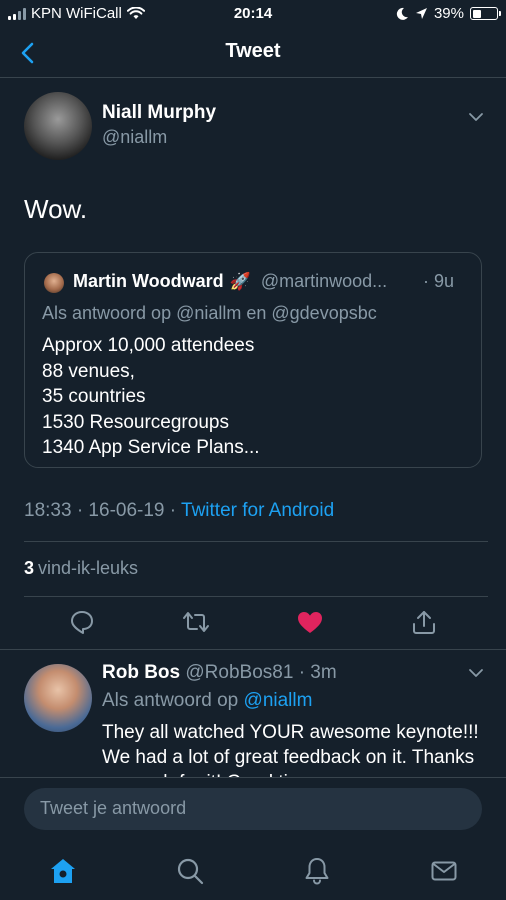 This screenshot has width=506, height=900. I want to click on quoted-time: · 9u, so click(439, 281).